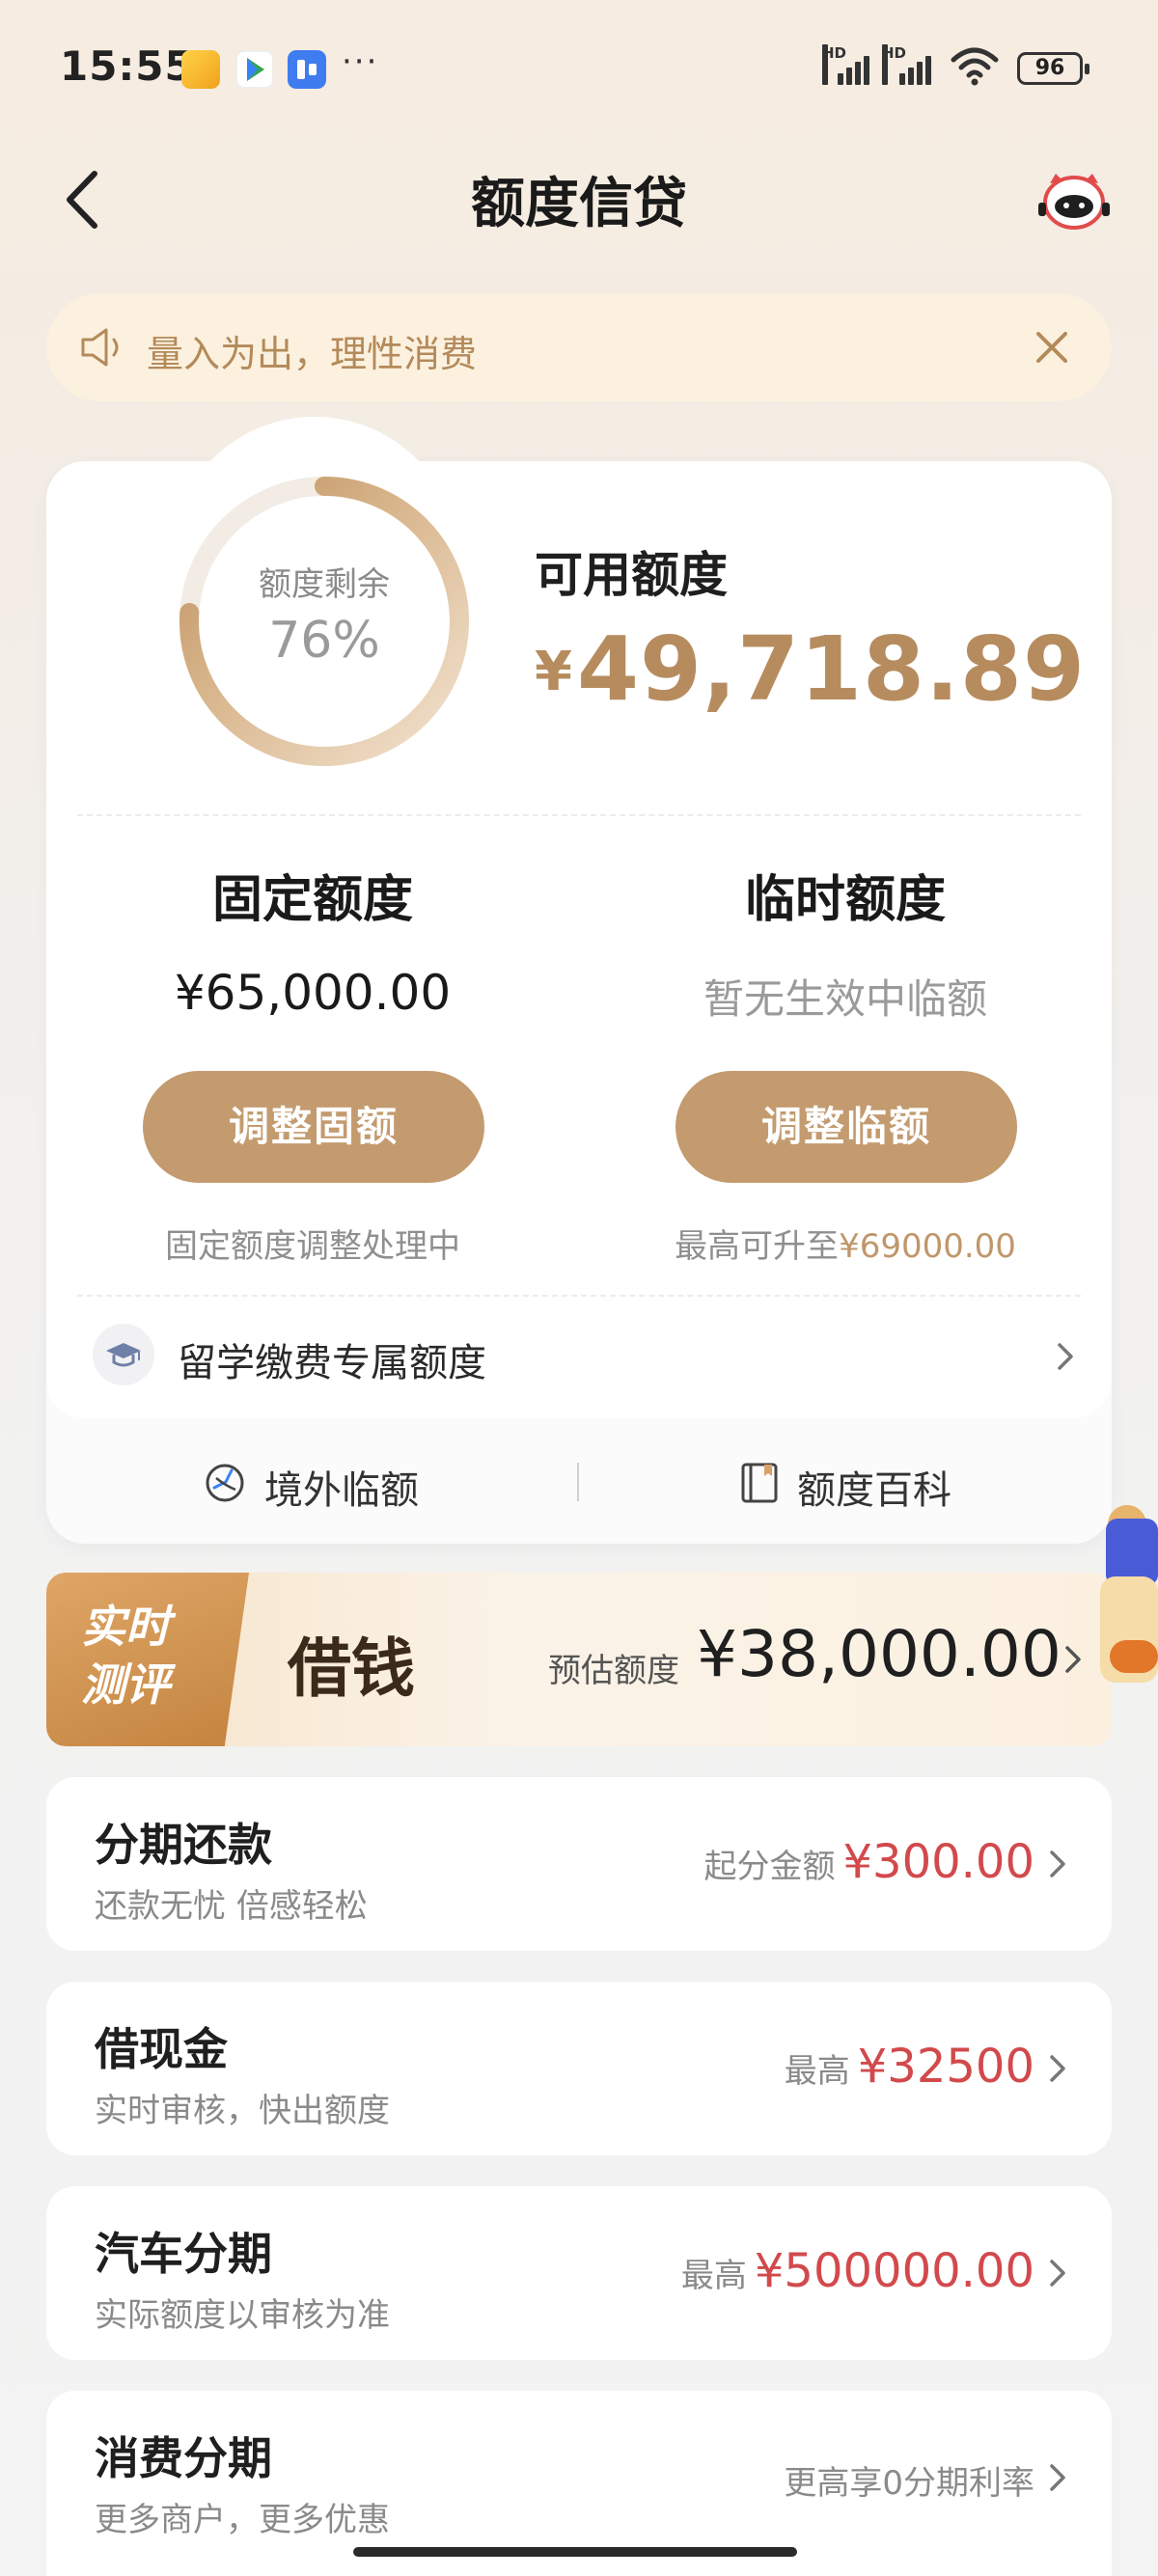 The width and height of the screenshot is (1158, 2576). I want to click on temp-credit-note: 最高可升至¥69000.00, so click(845, 1246).